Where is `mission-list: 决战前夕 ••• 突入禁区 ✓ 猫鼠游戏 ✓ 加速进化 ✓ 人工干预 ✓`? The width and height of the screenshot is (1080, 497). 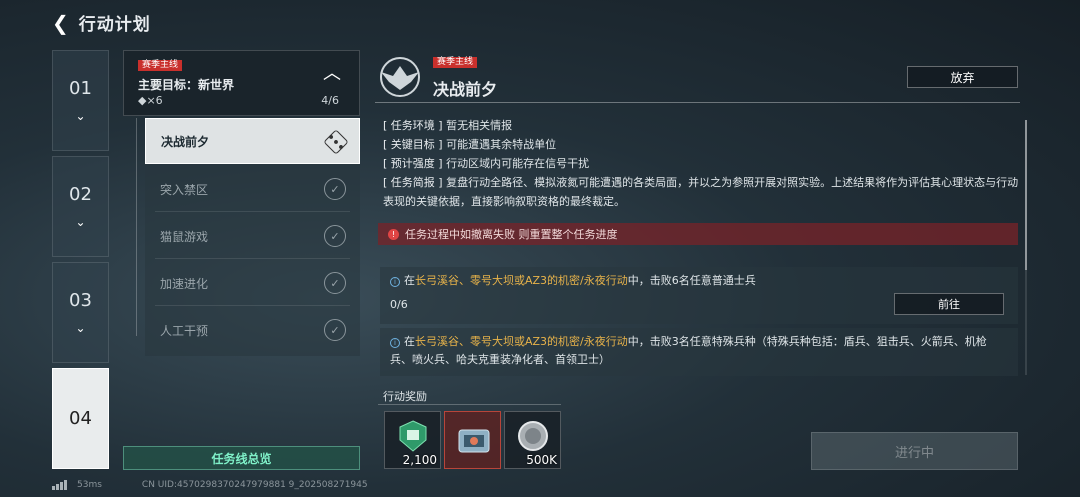
mission-list: 决战前夕 ••• 突入禁区 ✓ 猫鼠游戏 ✓ 加速进化 ✓ 人工干预 ✓ is located at coordinates (252, 237).